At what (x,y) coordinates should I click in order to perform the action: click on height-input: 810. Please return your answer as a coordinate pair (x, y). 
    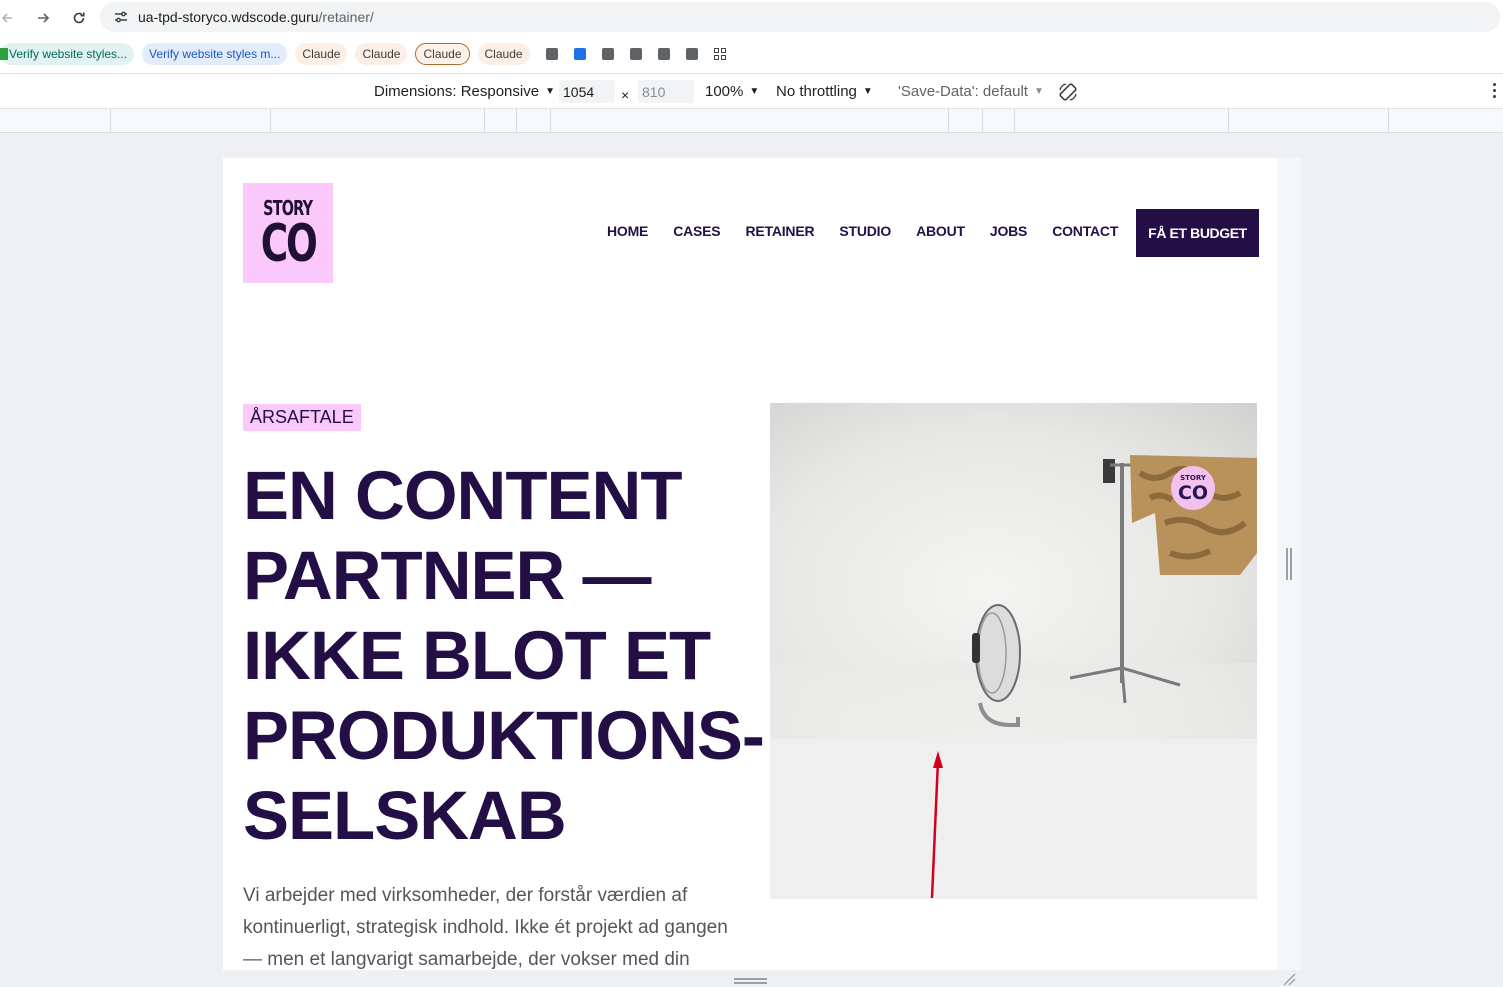
    Looking at the image, I should click on (666, 91).